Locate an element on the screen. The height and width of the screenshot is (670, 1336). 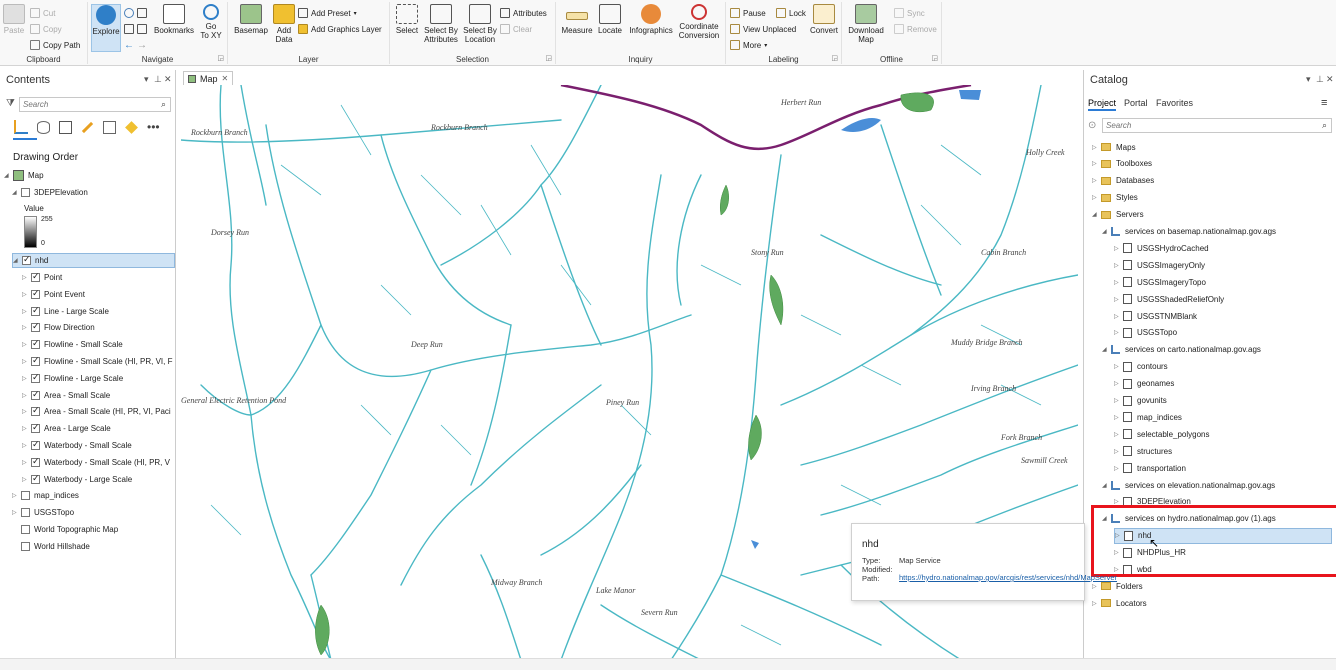
toc-sublayer: ▷Area - Small Scale is located at coordinates (66, 395).